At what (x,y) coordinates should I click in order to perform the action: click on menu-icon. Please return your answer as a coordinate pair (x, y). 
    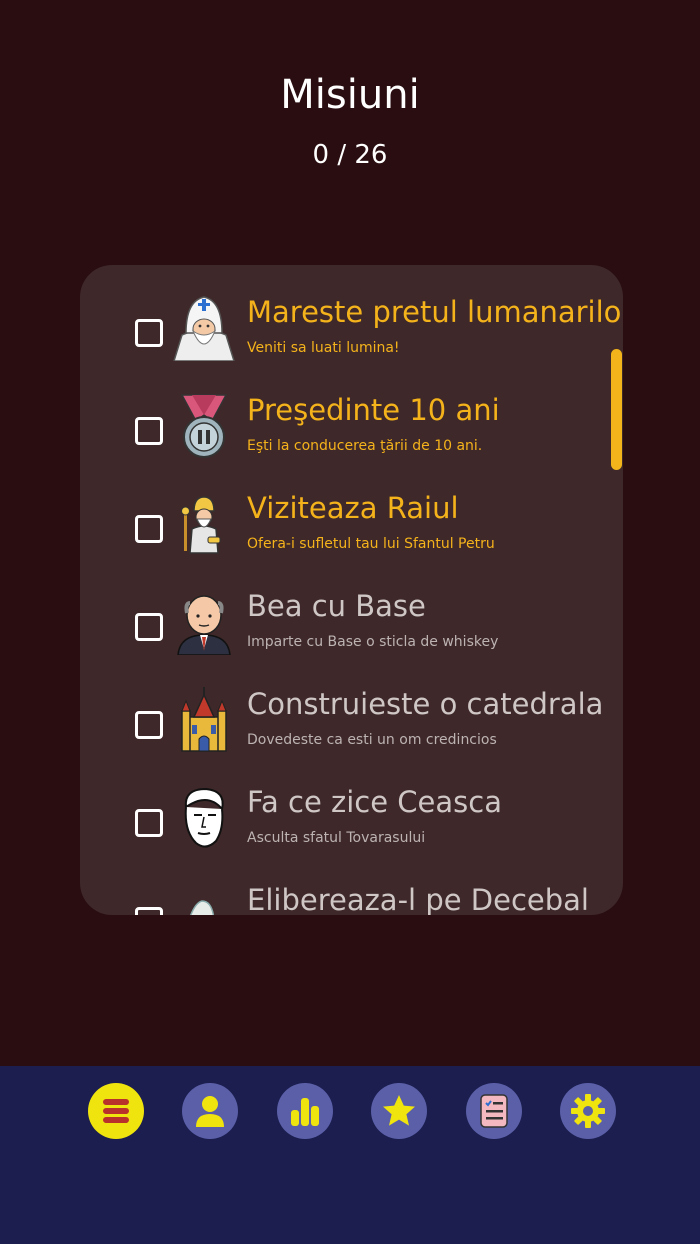
    Looking at the image, I should click on (116, 1111).